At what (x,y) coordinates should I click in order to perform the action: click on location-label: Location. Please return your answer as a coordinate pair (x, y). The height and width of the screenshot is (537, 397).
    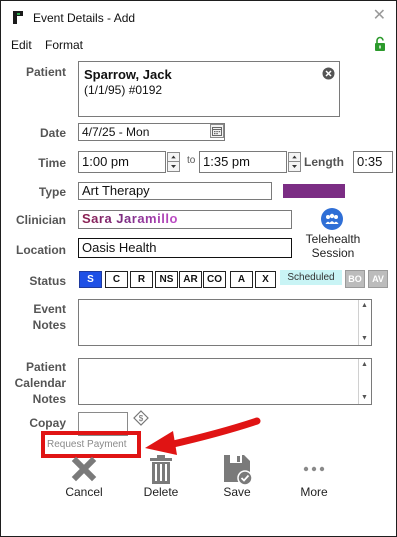
    Looking at the image, I should click on (41, 250).